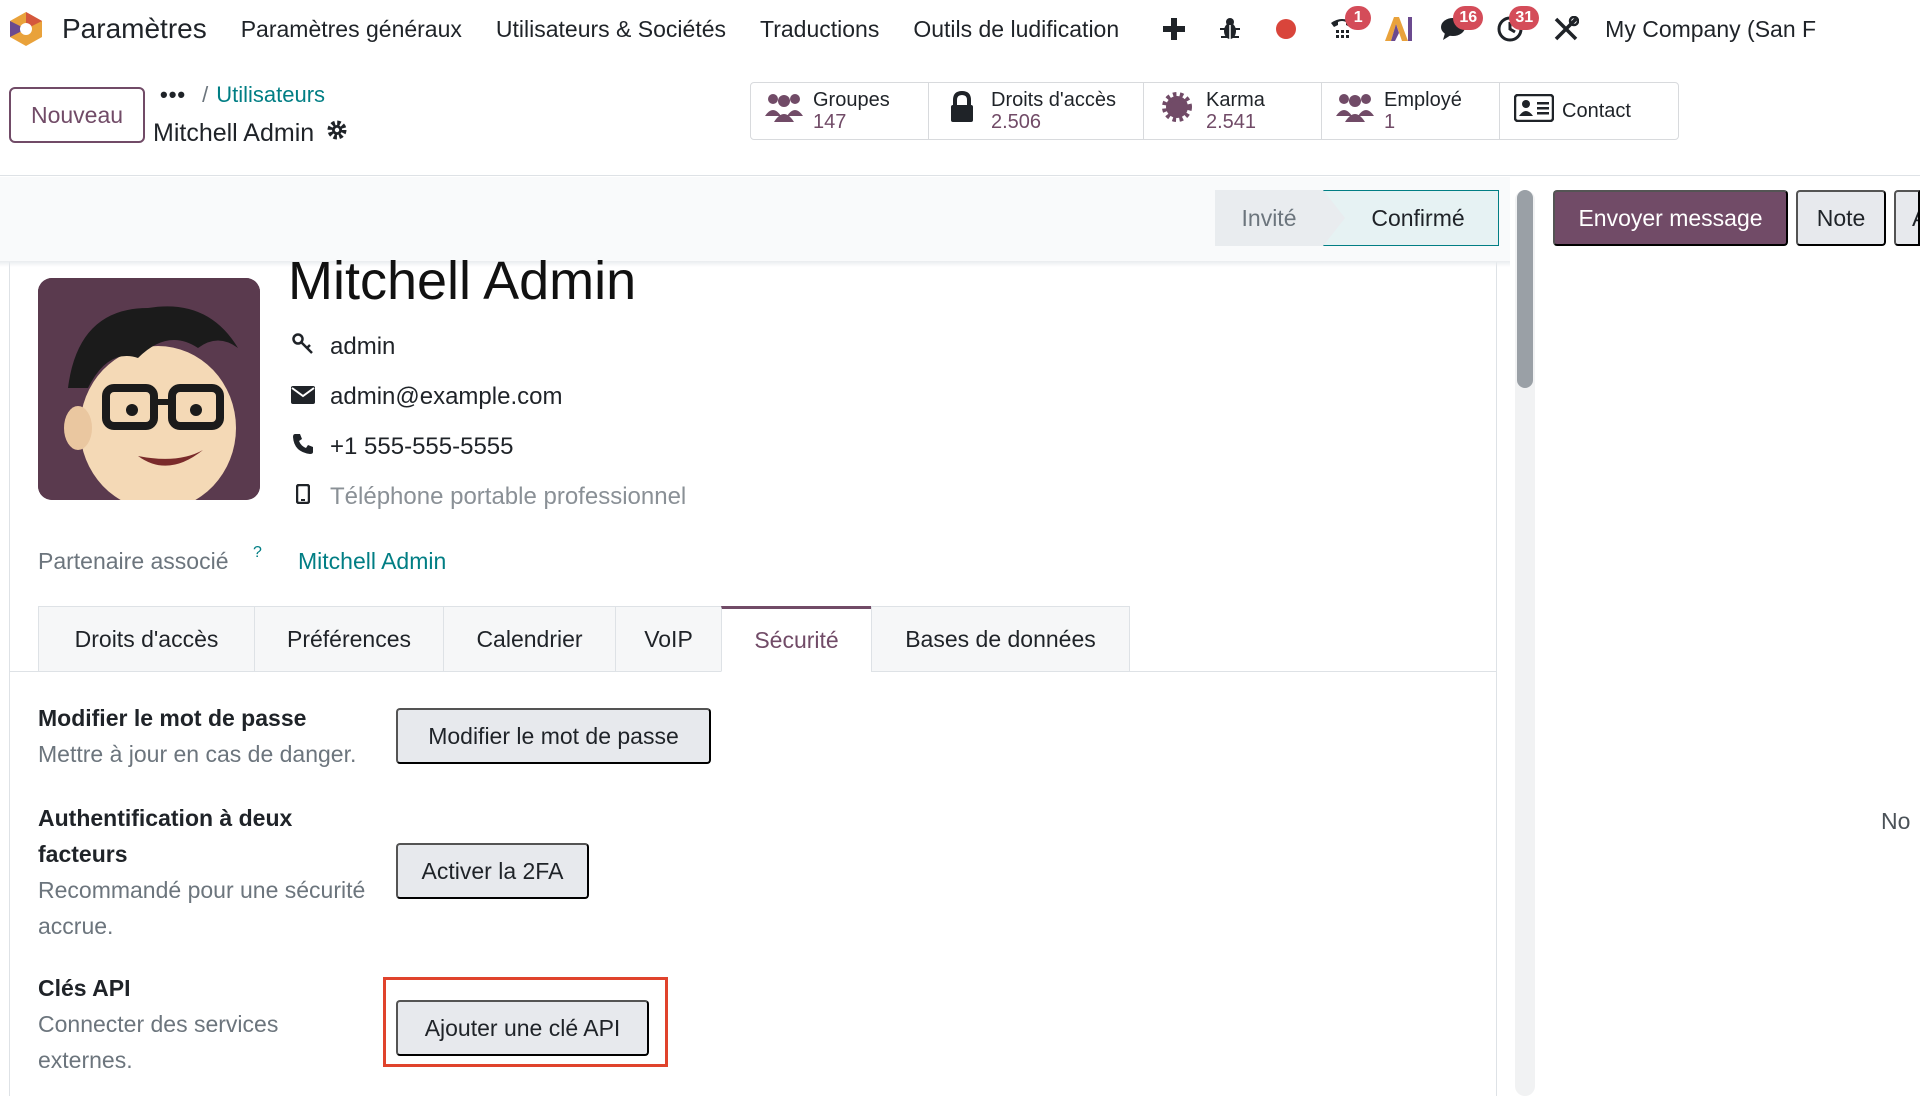 This screenshot has height=1096, width=1920. I want to click on partner-link: Mitchell Admin, so click(372, 561).